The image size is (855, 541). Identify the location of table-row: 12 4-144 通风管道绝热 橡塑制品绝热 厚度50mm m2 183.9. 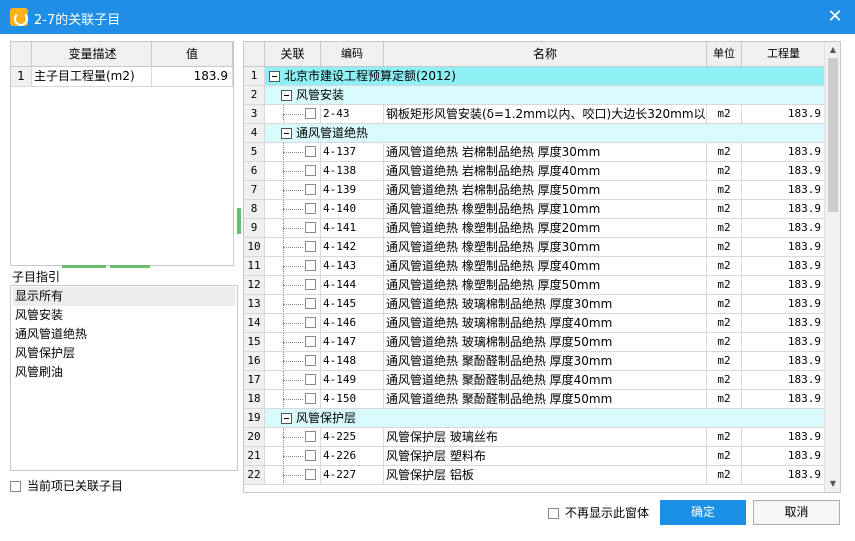
(535, 285).